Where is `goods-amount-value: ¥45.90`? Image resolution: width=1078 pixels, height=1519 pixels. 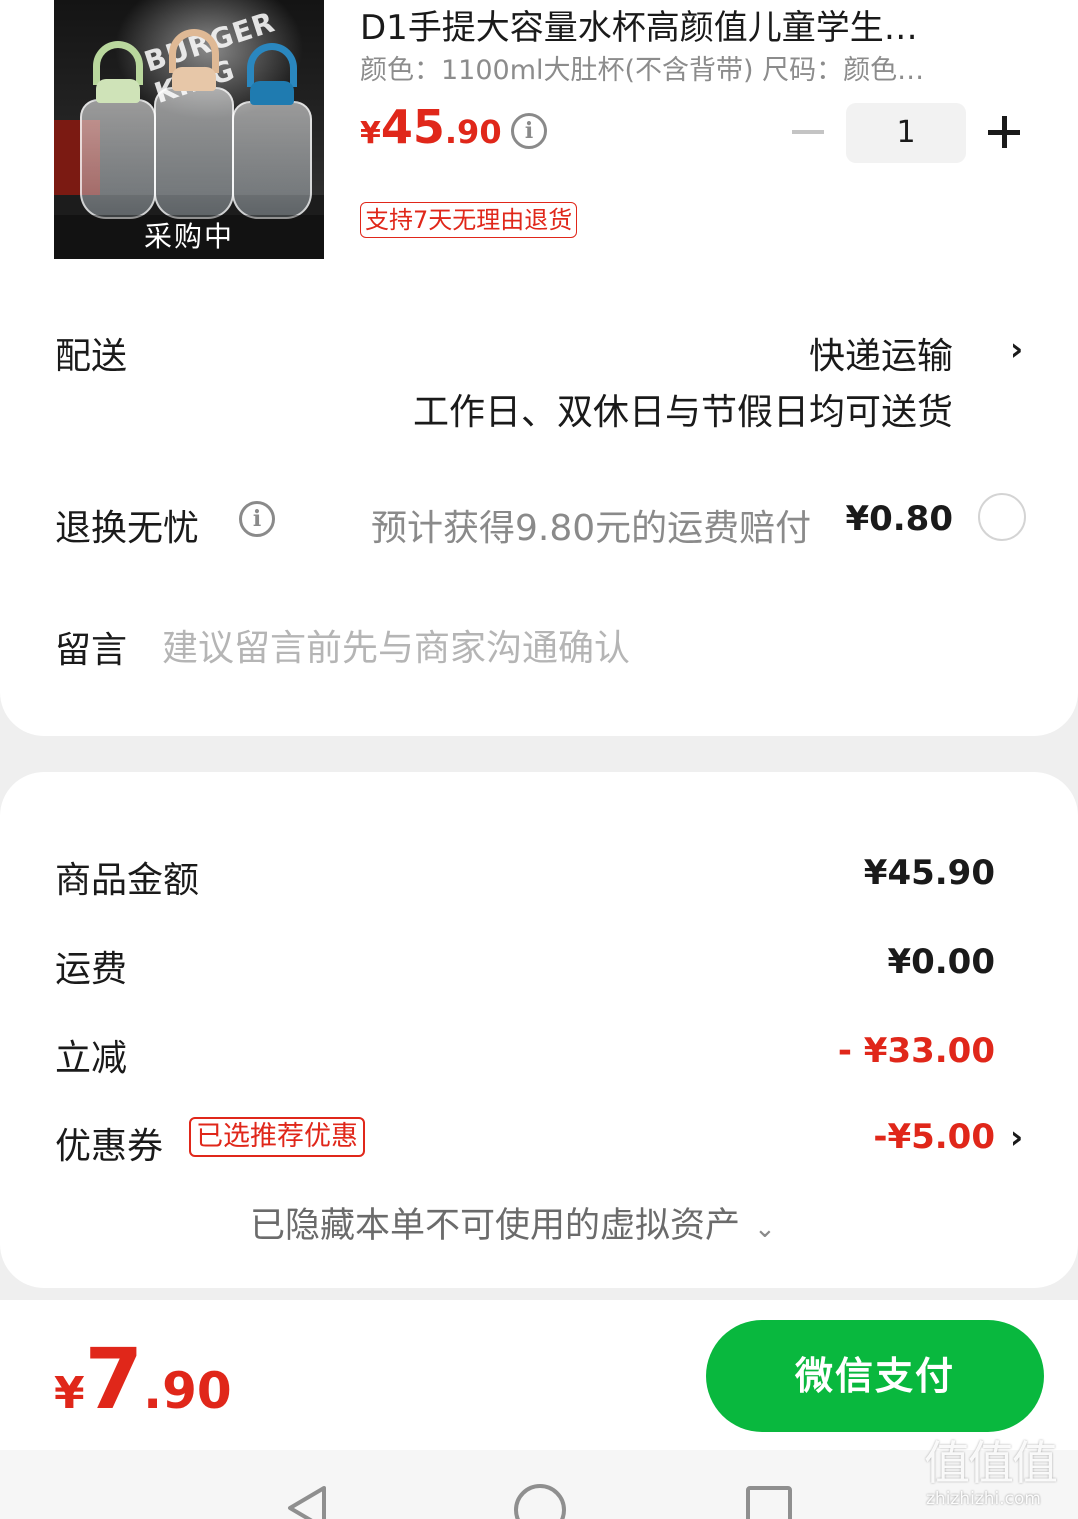
goods-amount-value: ¥45.90 is located at coordinates (929, 873).